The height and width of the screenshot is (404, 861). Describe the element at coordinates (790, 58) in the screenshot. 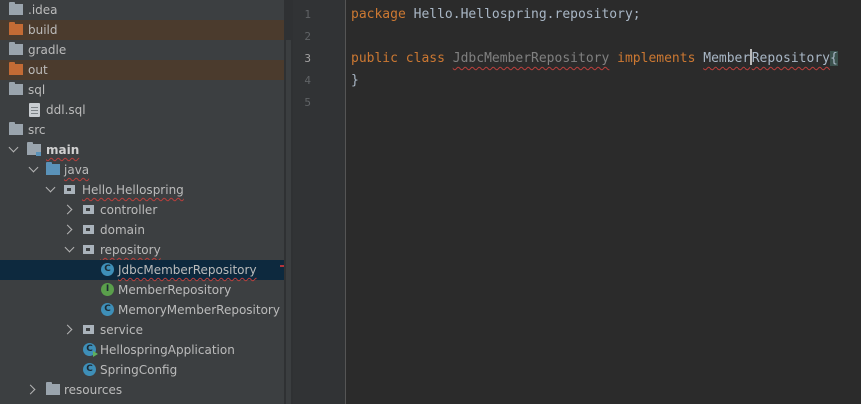

I see `interface-name-after-caret: Repository` at that location.